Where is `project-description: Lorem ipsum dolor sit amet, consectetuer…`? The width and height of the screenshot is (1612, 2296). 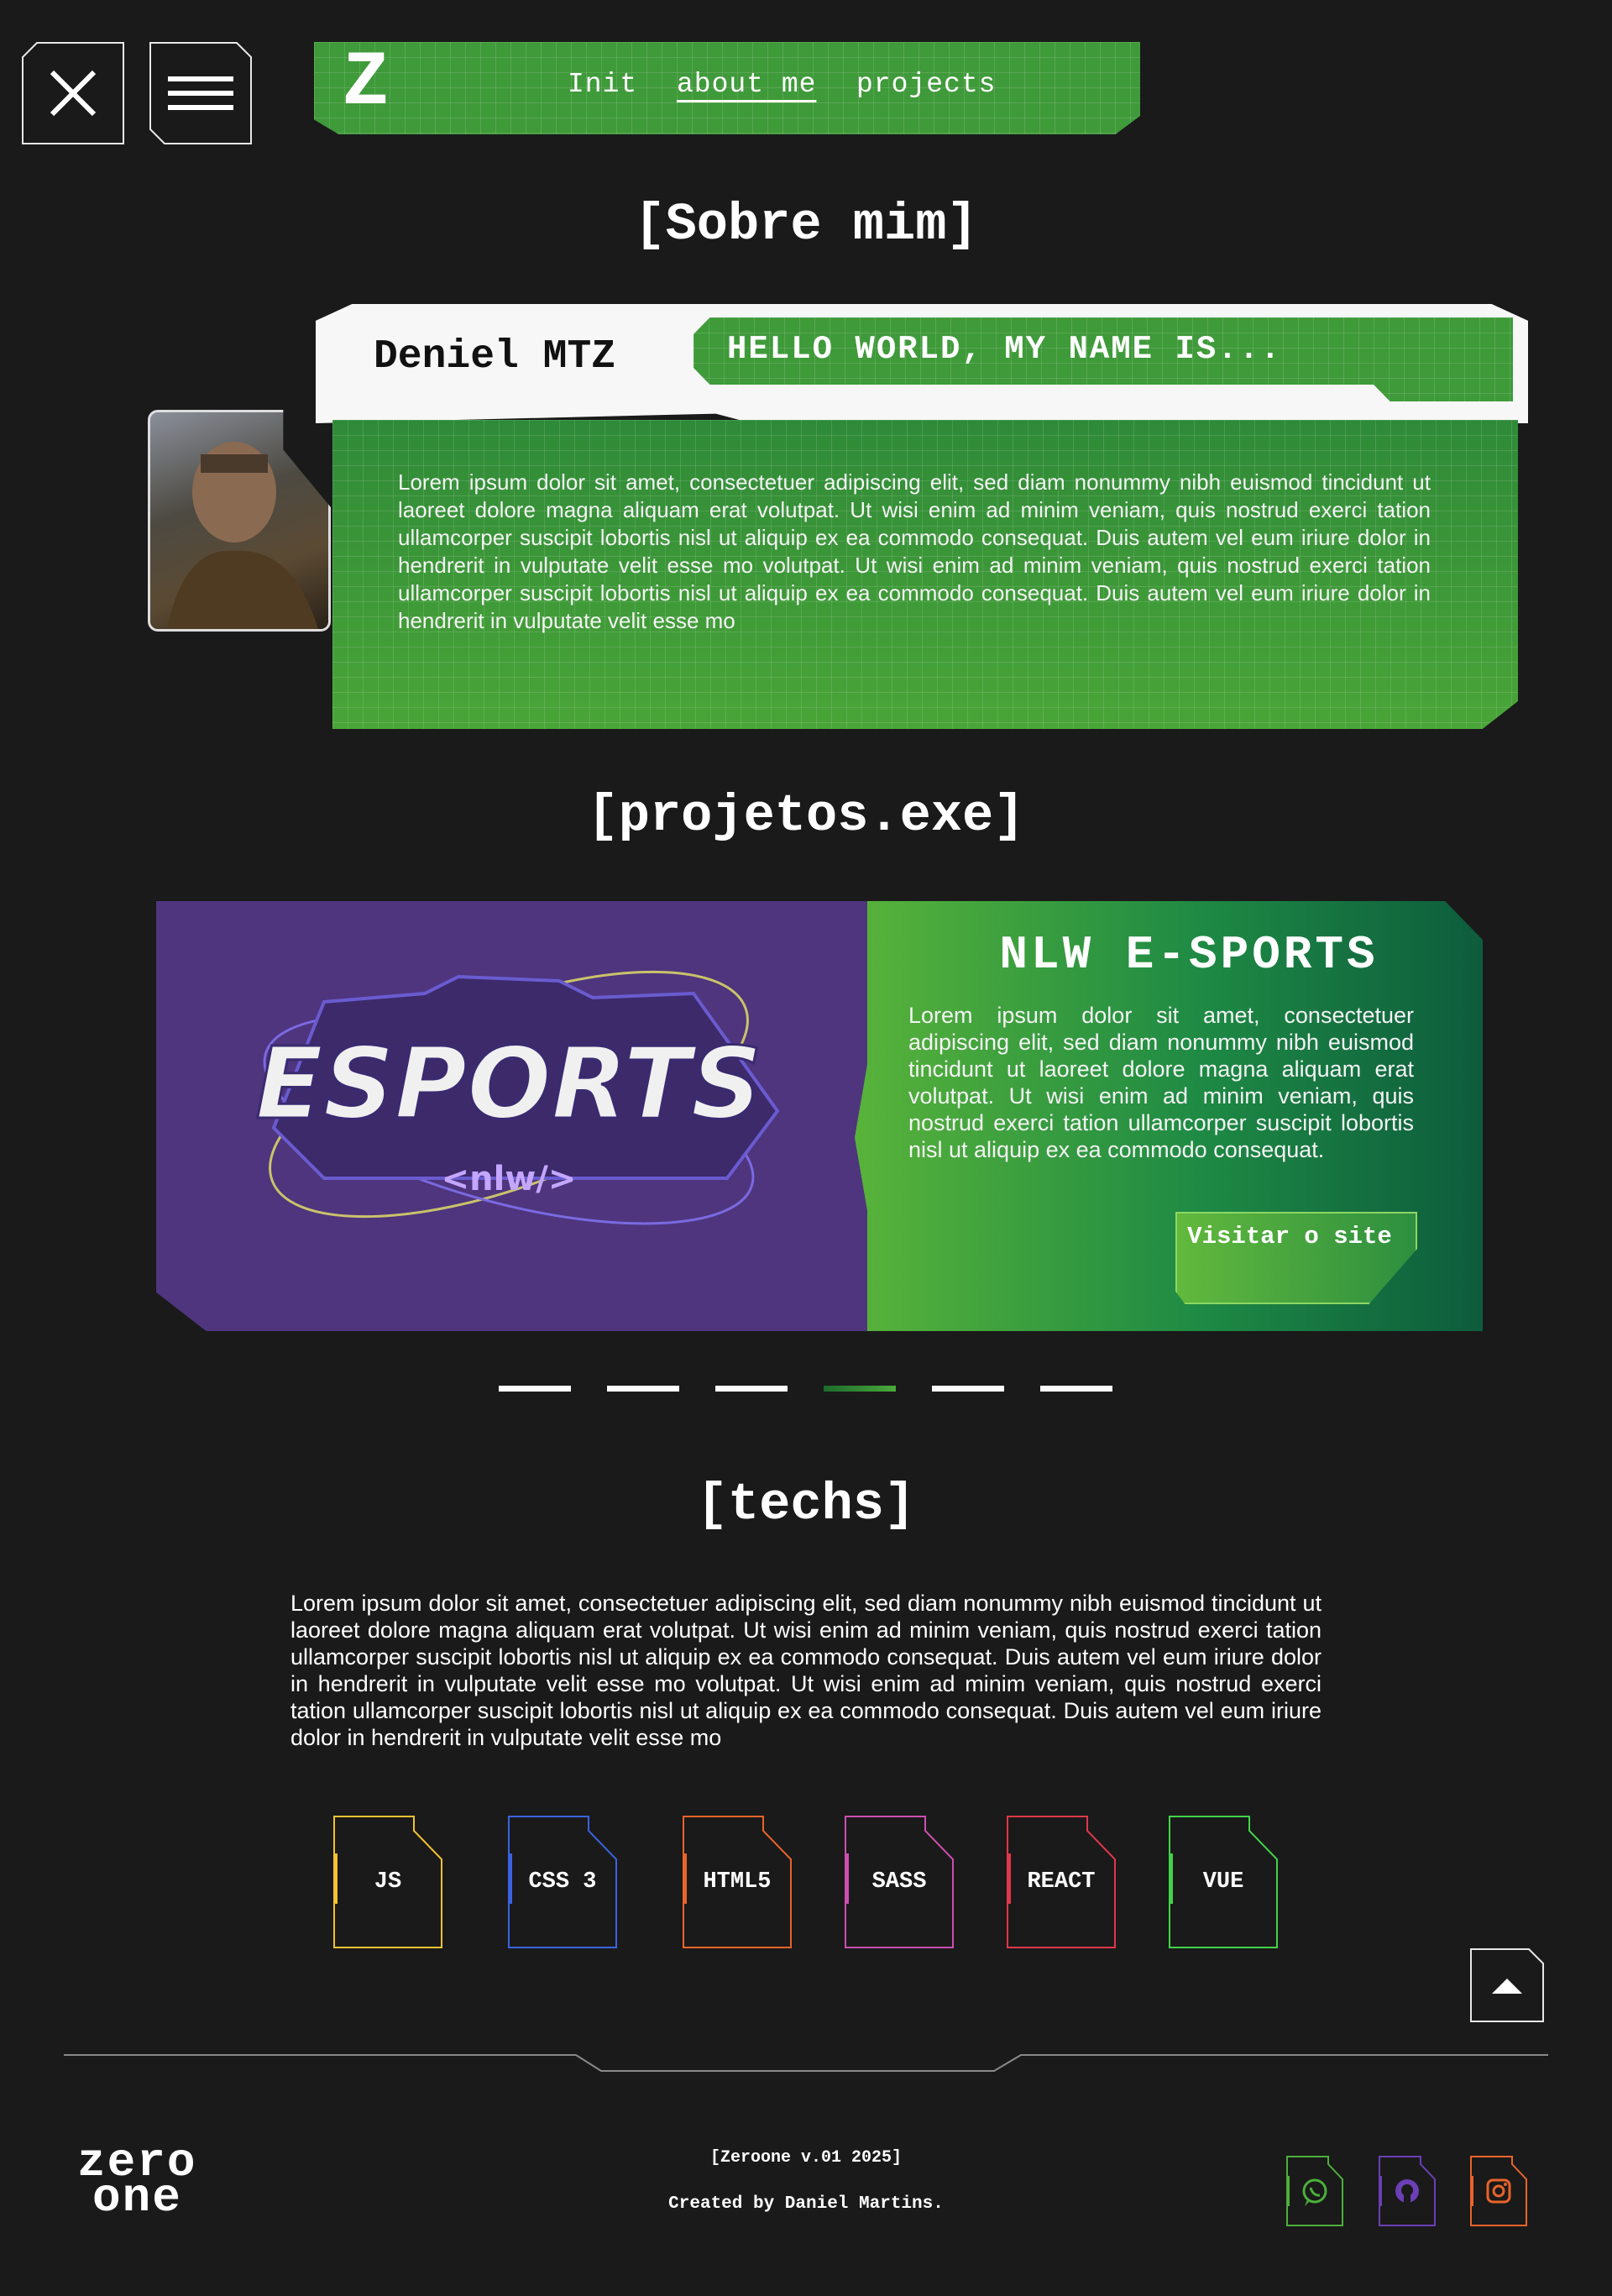 project-description: Lorem ipsum dolor sit amet, consectetuer… is located at coordinates (1161, 1082).